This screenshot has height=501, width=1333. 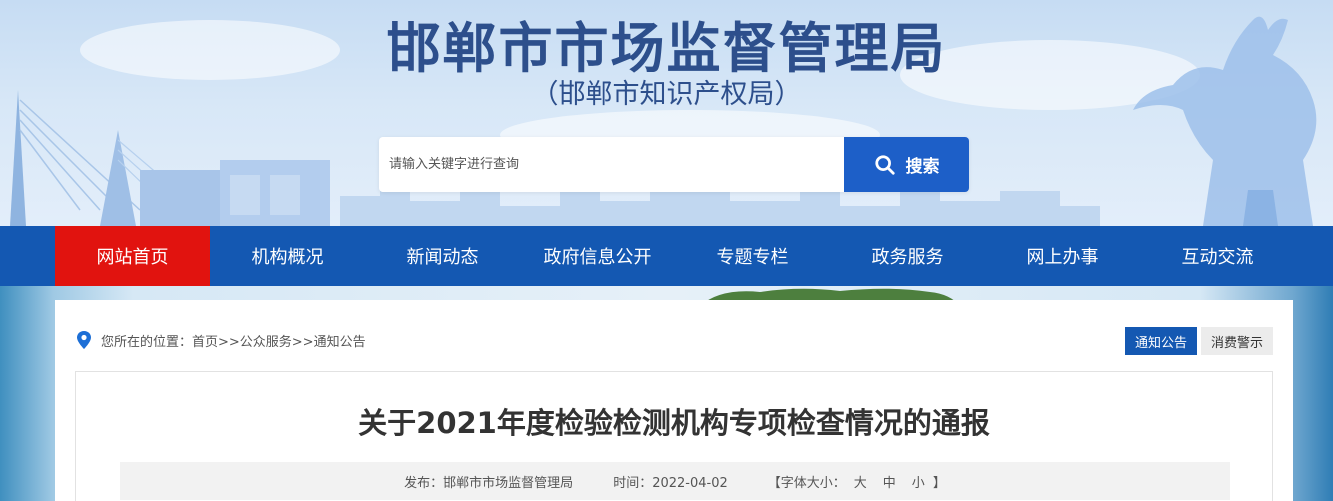 What do you see at coordinates (233, 342) in the screenshot?
I see `breadcrumb-text: 您所在的位置：首页>>公众服务>>通知公告` at bounding box center [233, 342].